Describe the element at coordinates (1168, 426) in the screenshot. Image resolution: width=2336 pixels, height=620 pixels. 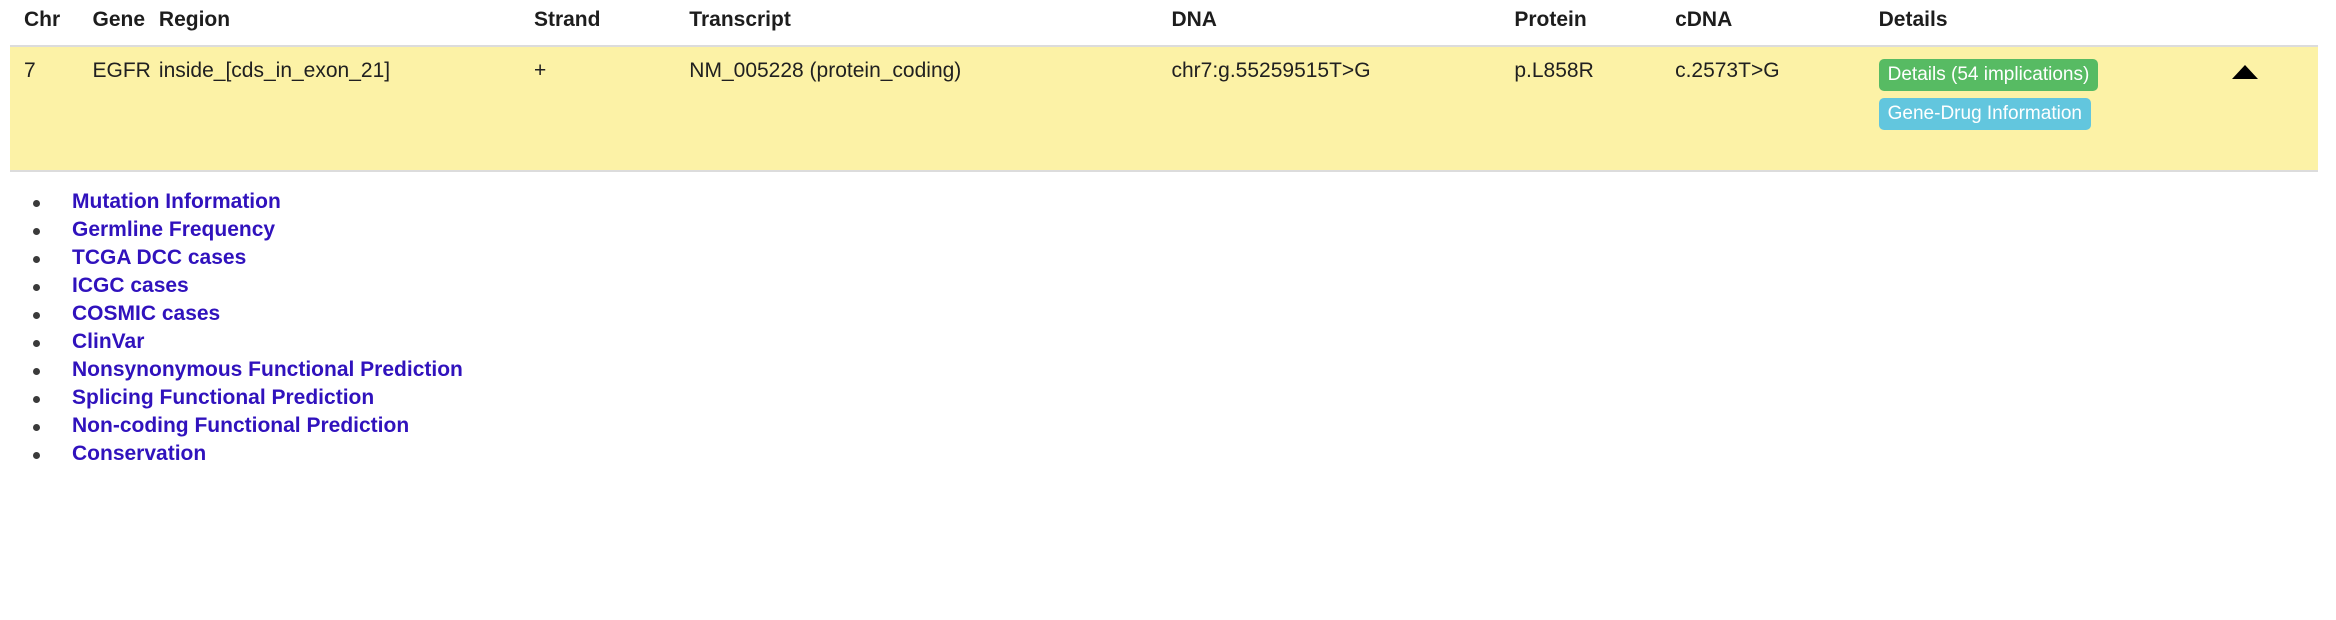
I see `list-item: Non-coding Functional Prediction` at that location.